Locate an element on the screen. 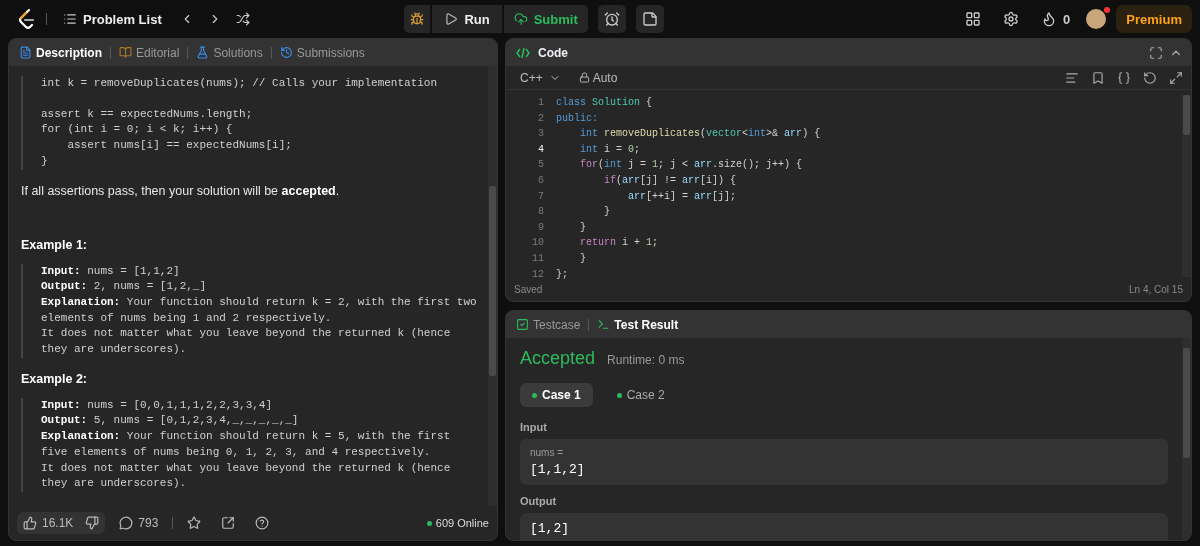 The image size is (1200, 546). code-line: arr[++i] = arr[j]; is located at coordinates (682, 196).